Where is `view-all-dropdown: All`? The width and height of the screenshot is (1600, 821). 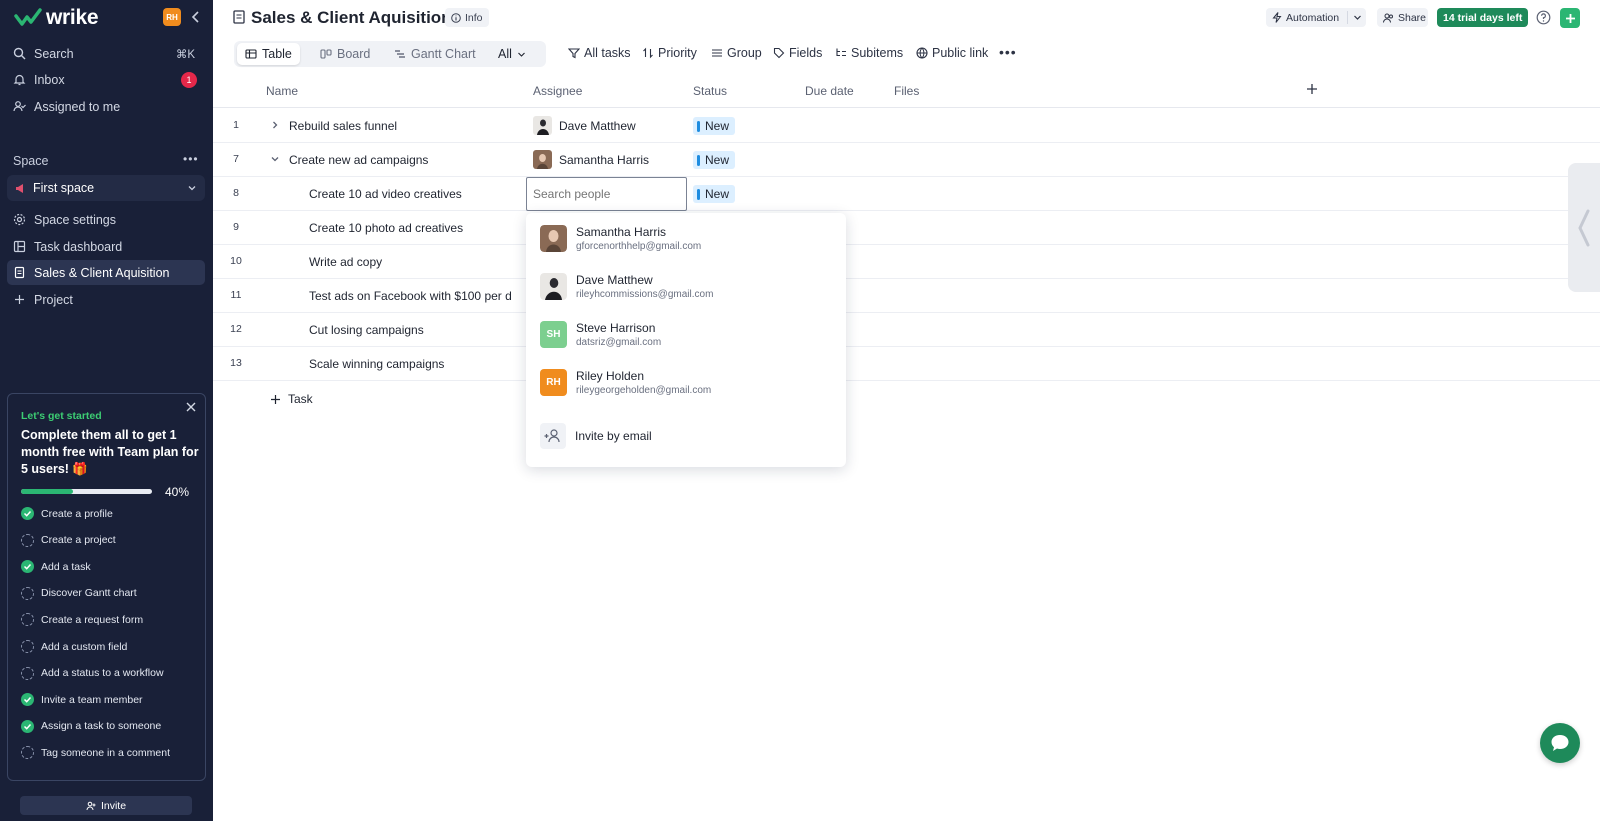
view-all-dropdown: All is located at coordinates (512, 54).